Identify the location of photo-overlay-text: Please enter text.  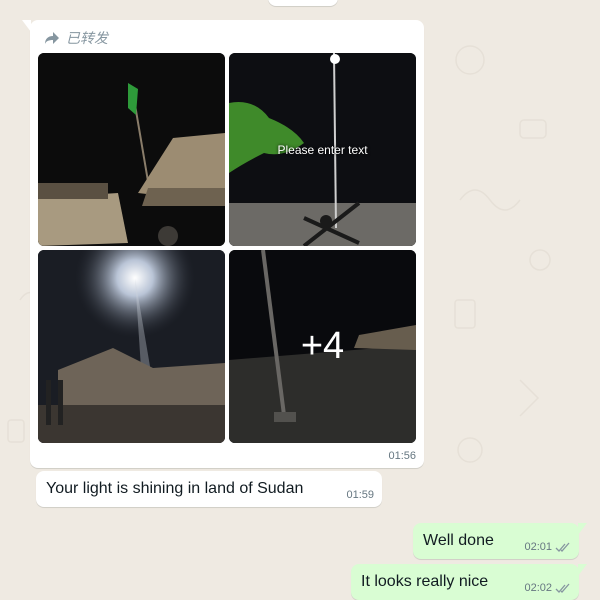
(322, 150).